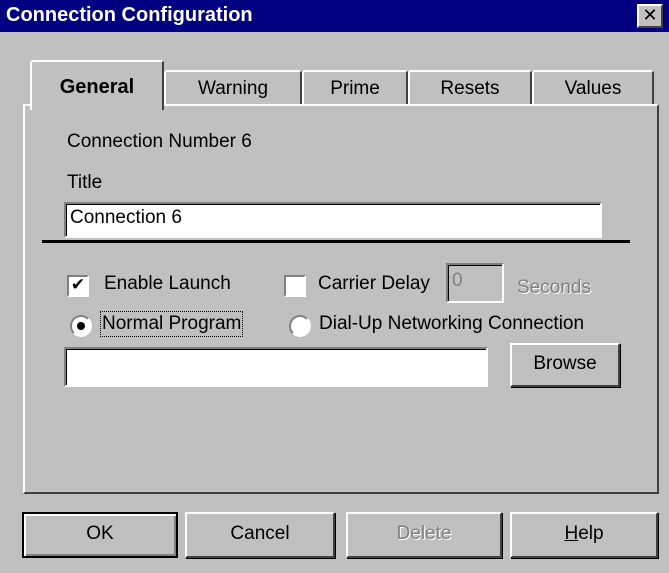  I want to click on dial-up-networking-radio, so click(300, 326).